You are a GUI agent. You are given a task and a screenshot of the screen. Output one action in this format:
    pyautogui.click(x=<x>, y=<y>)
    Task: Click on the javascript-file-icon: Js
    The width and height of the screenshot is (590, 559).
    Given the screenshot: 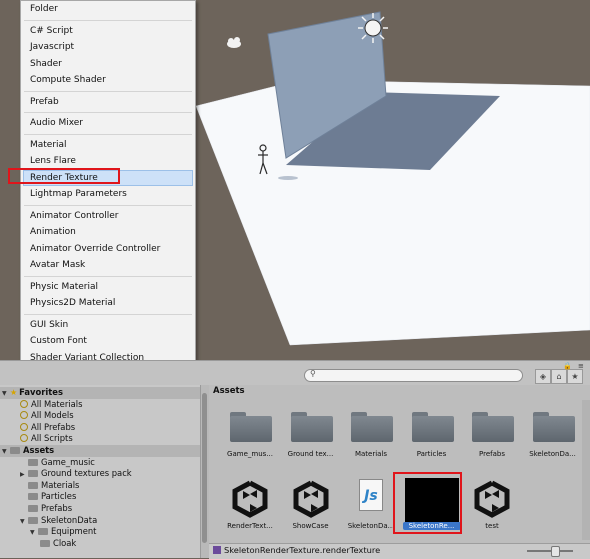 What is the action you would take?
    pyautogui.click(x=371, y=495)
    